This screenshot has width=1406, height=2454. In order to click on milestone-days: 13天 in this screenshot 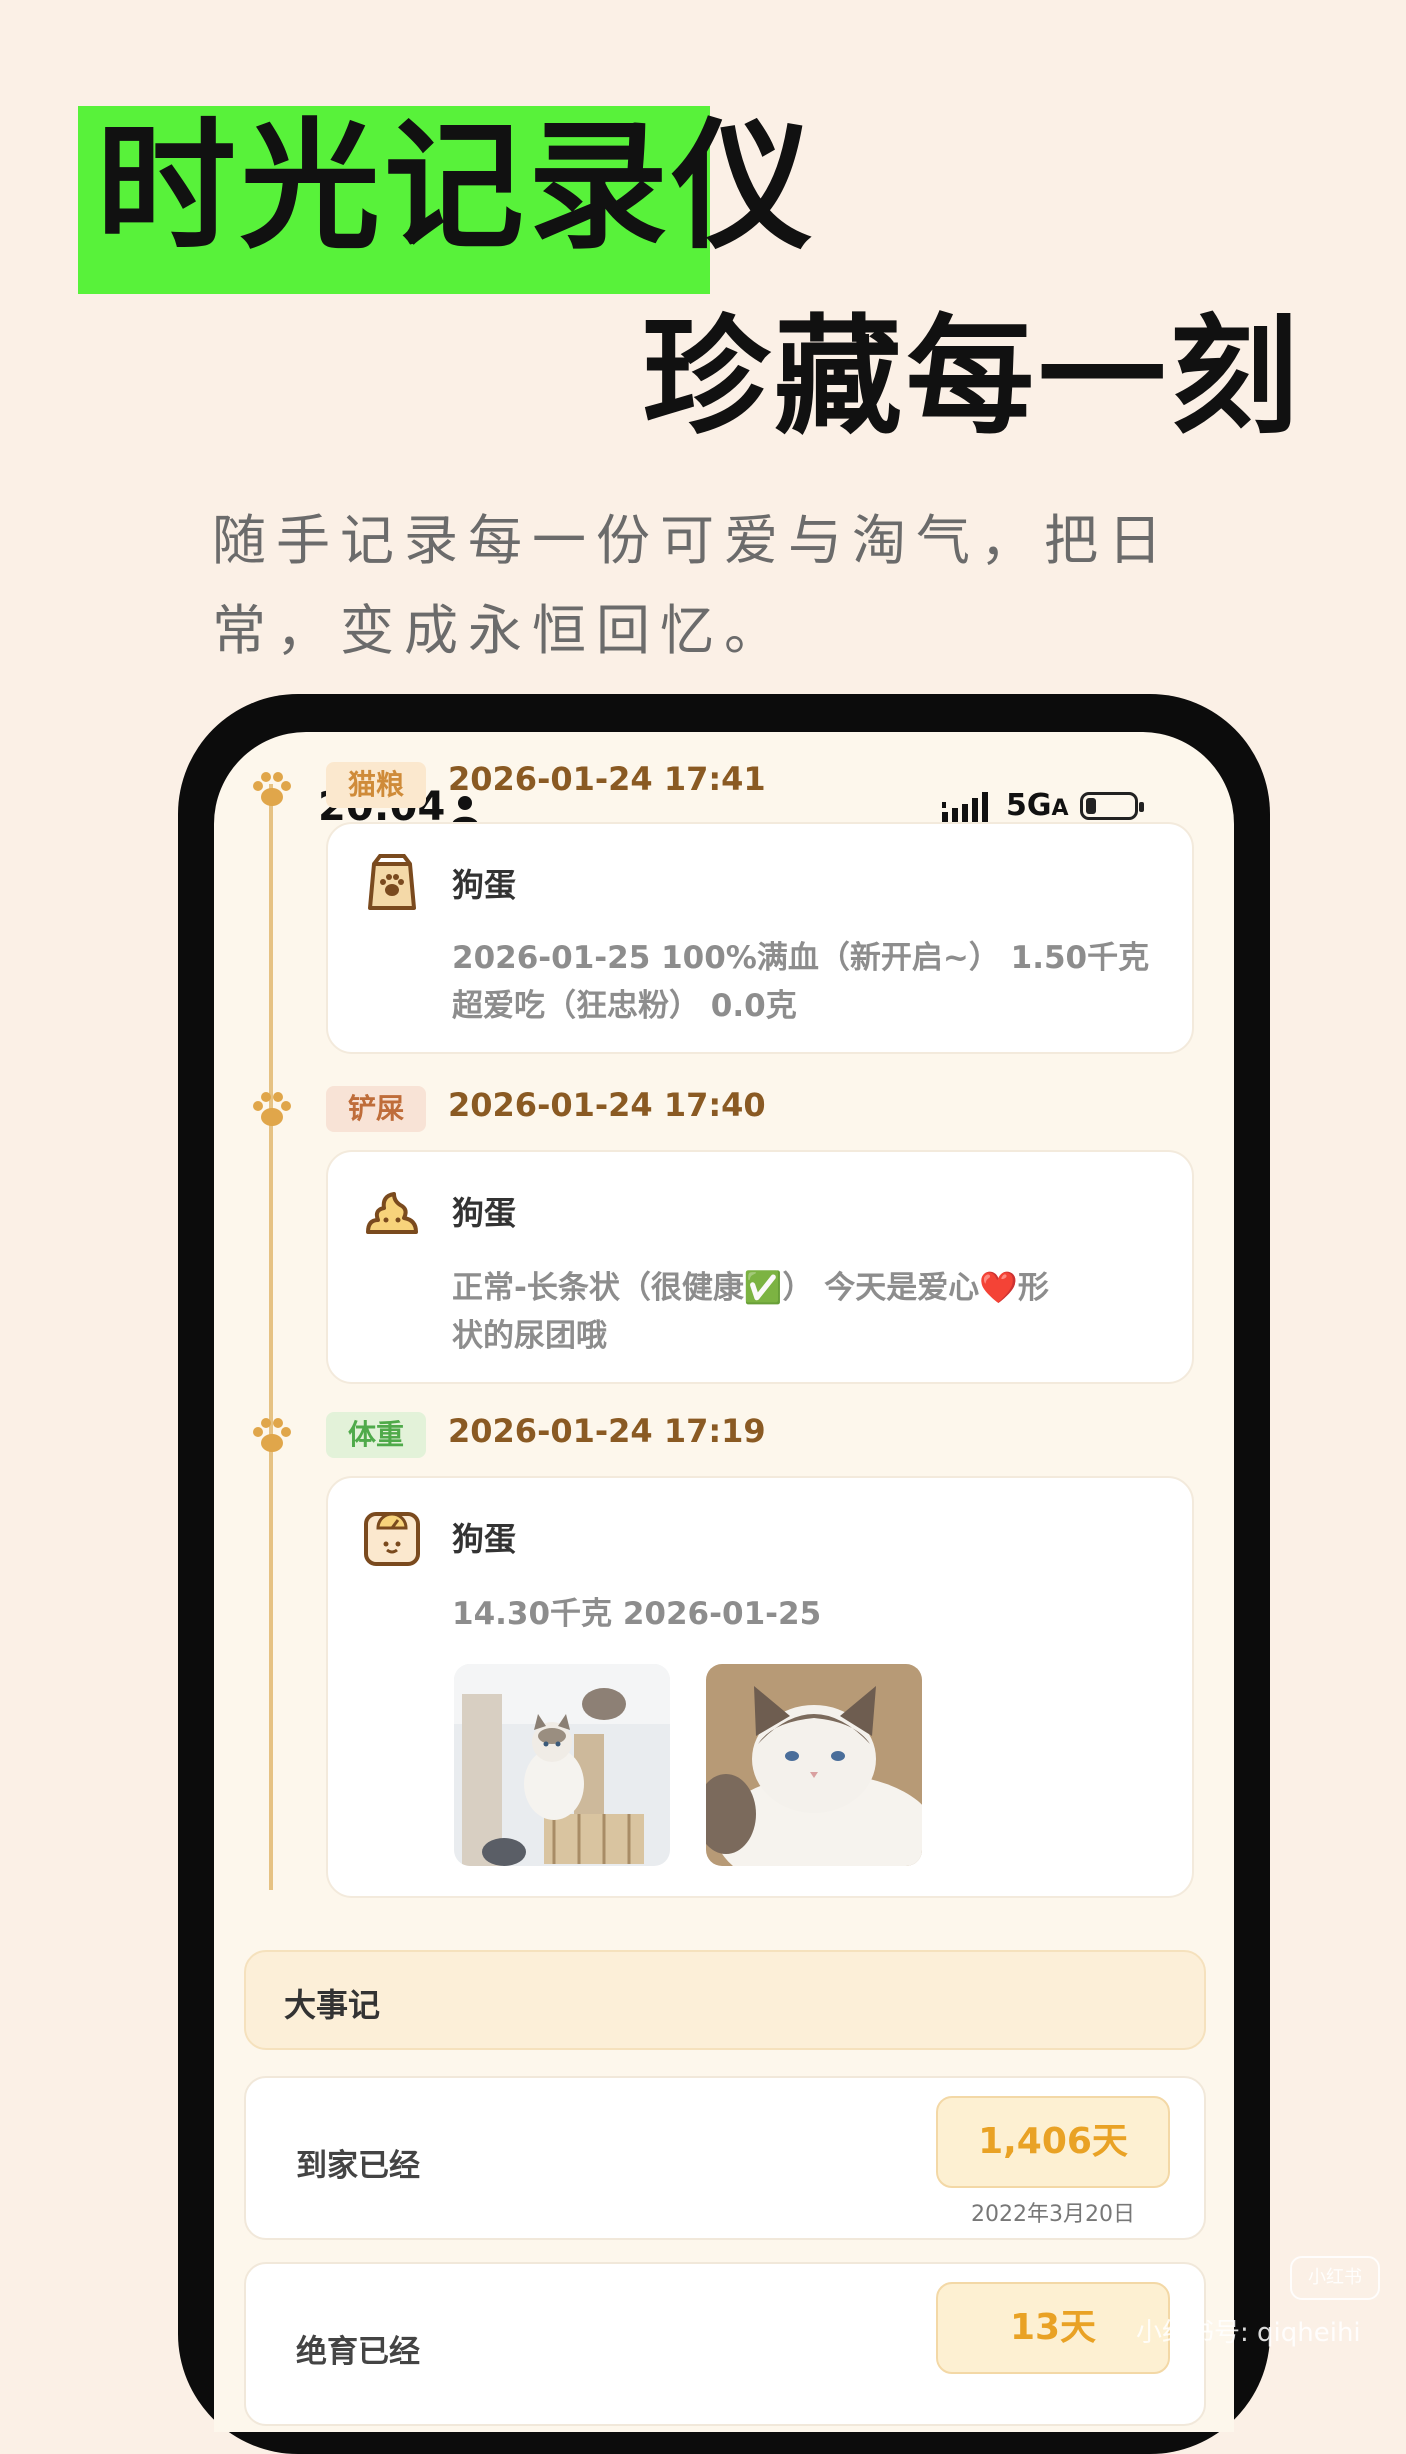, I will do `click(1053, 2328)`.